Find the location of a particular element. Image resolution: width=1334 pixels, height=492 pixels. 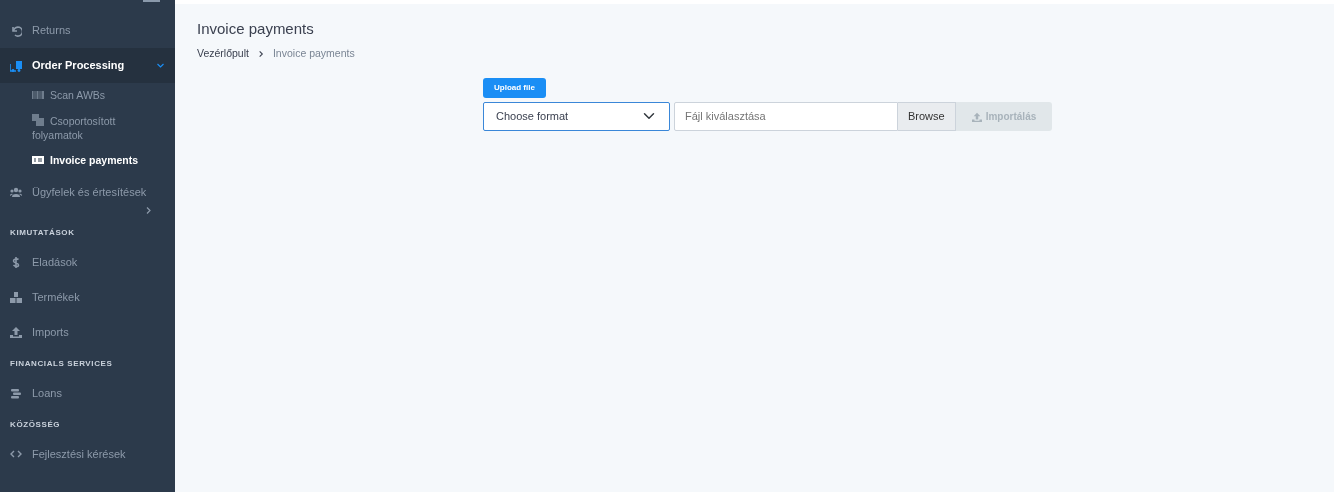

barcode-icon is located at coordinates (38, 95).